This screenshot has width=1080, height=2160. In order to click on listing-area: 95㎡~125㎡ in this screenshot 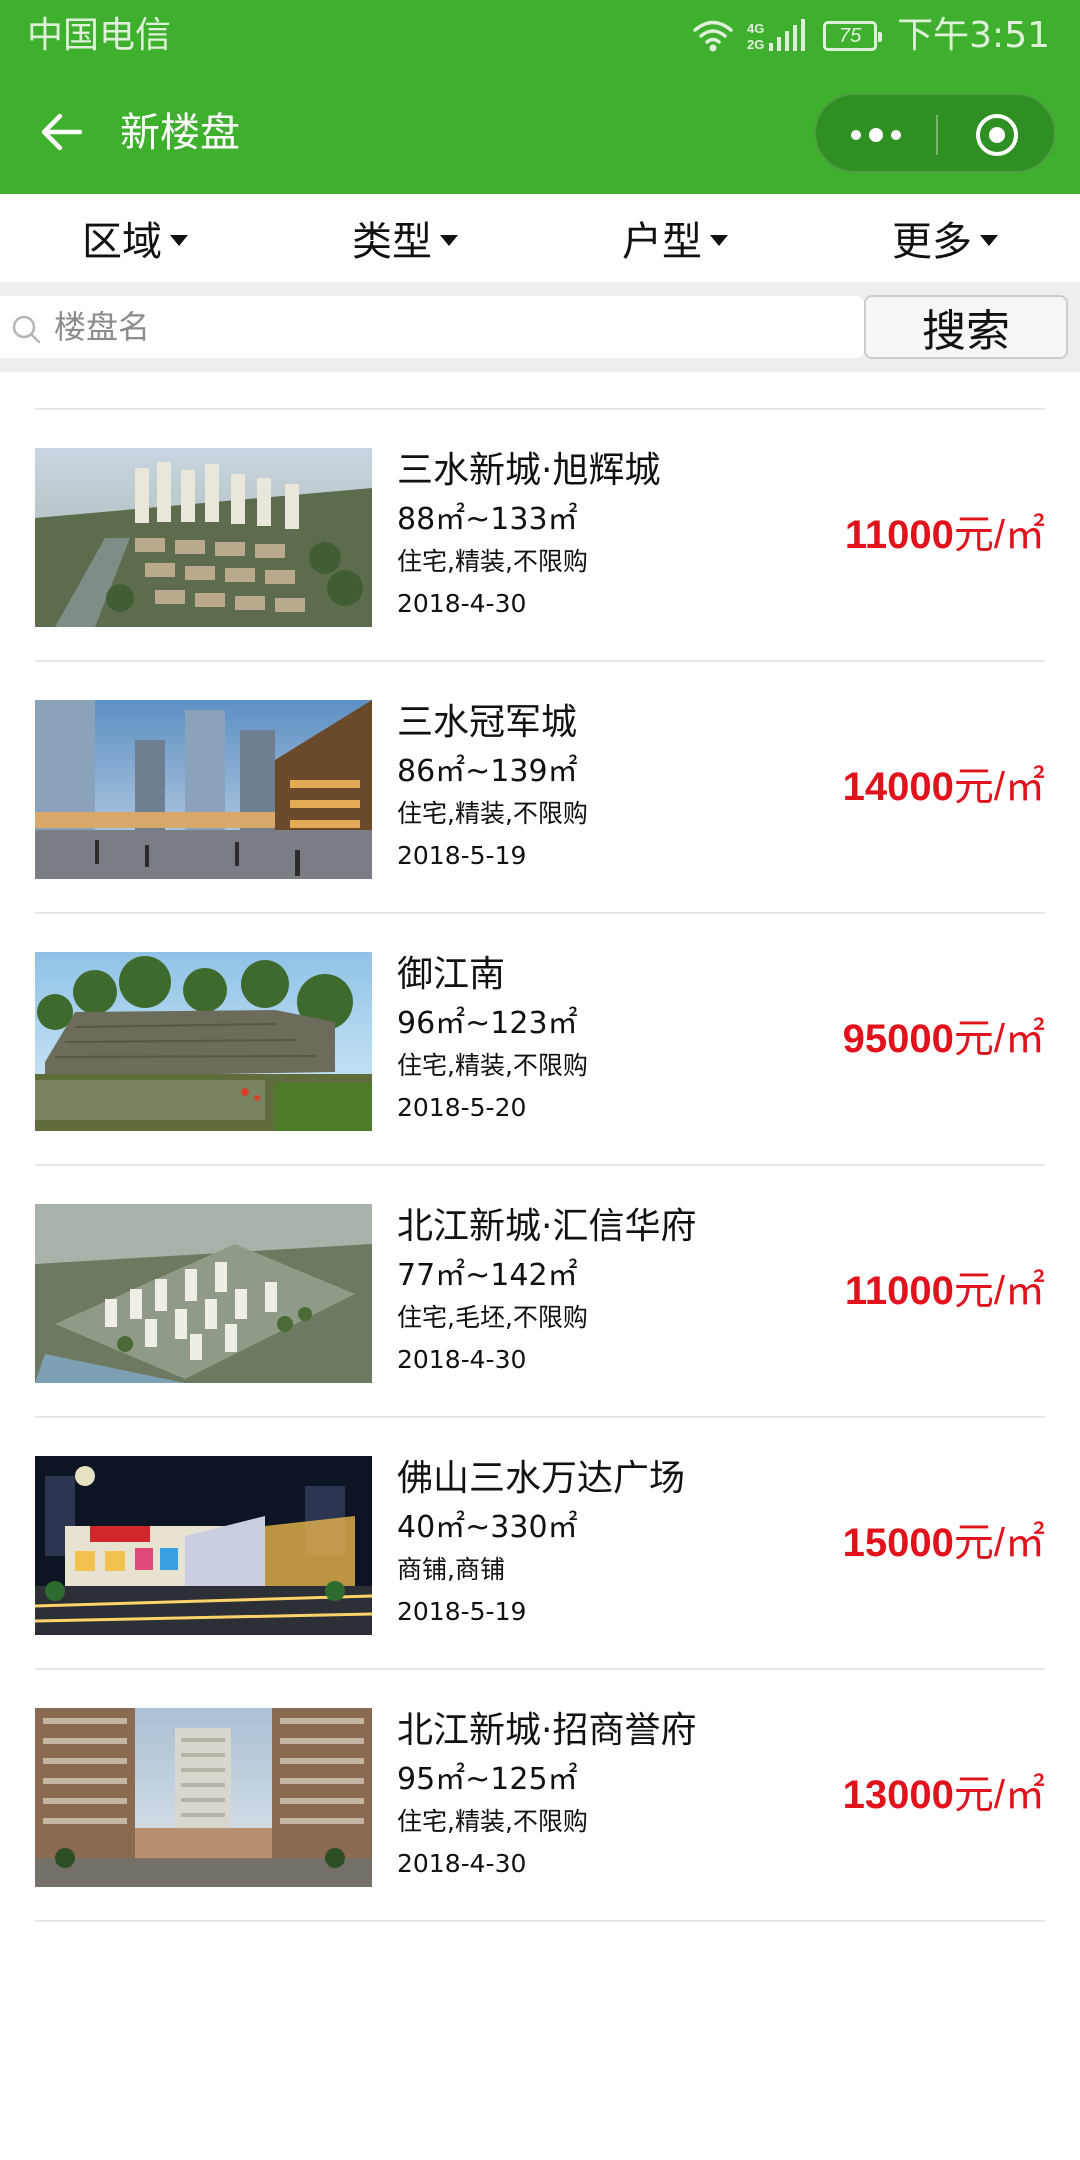, I will do `click(487, 1779)`.